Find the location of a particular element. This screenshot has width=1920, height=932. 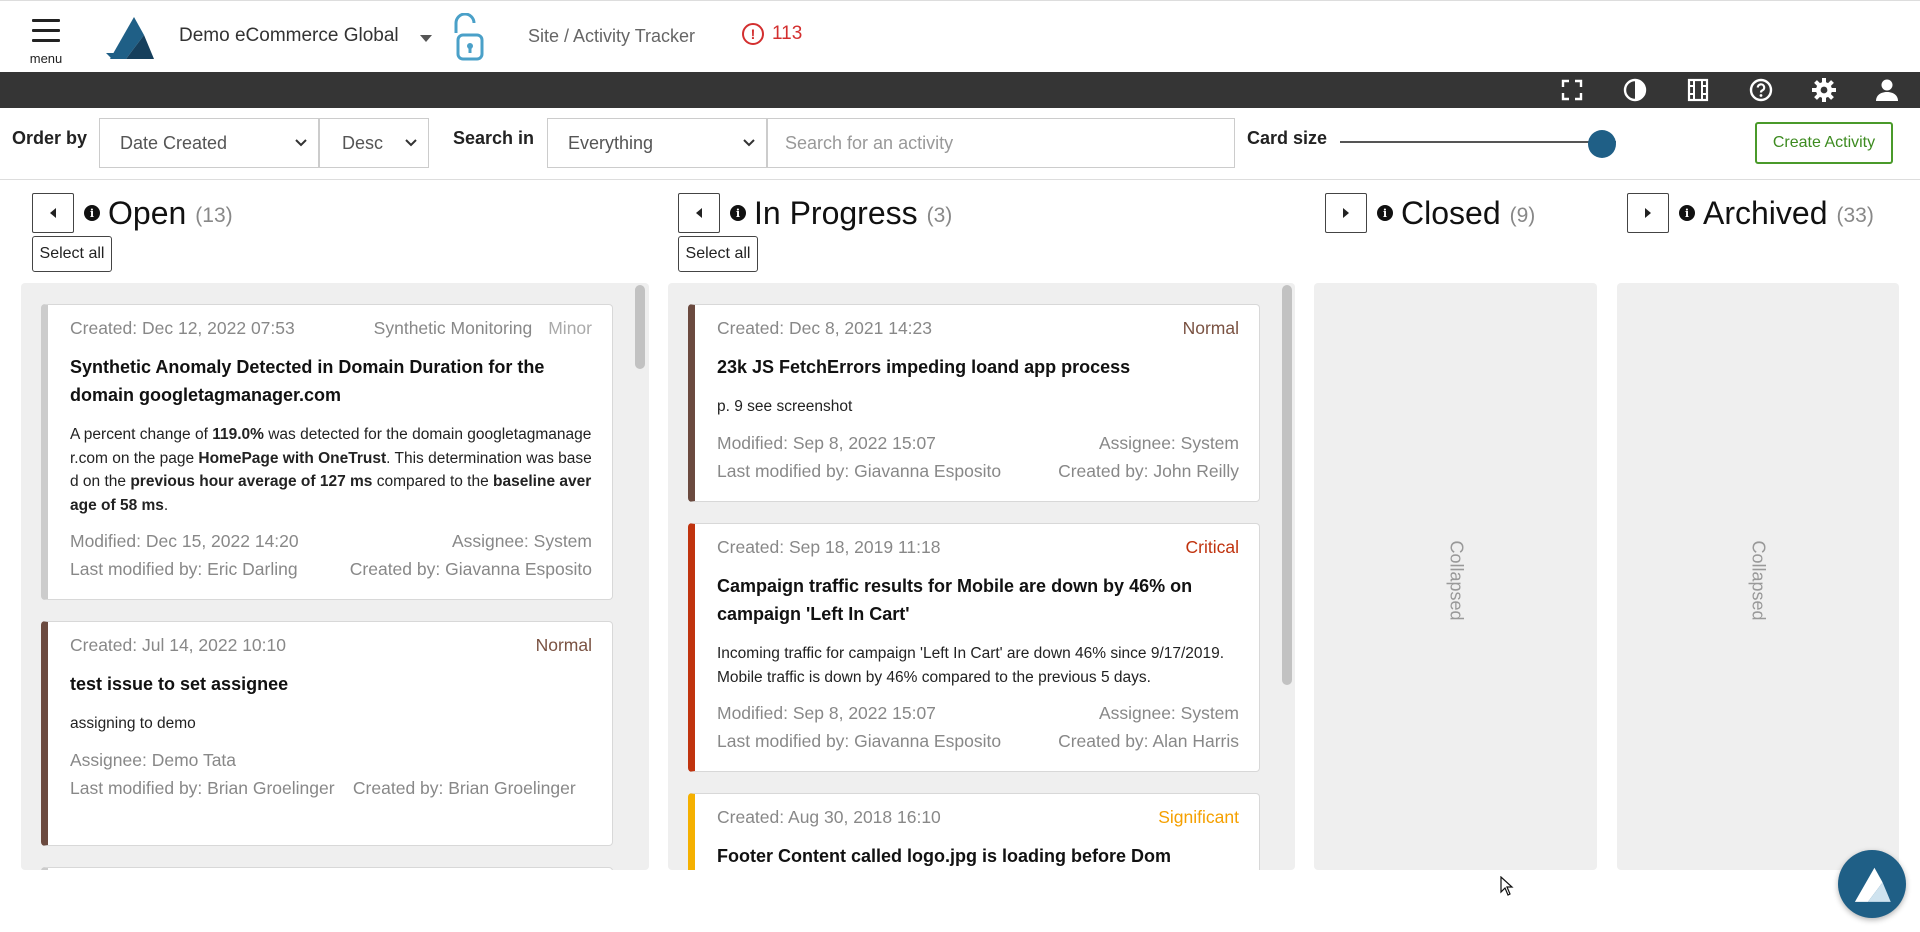

open-column-title: Open is located at coordinates (147, 212).